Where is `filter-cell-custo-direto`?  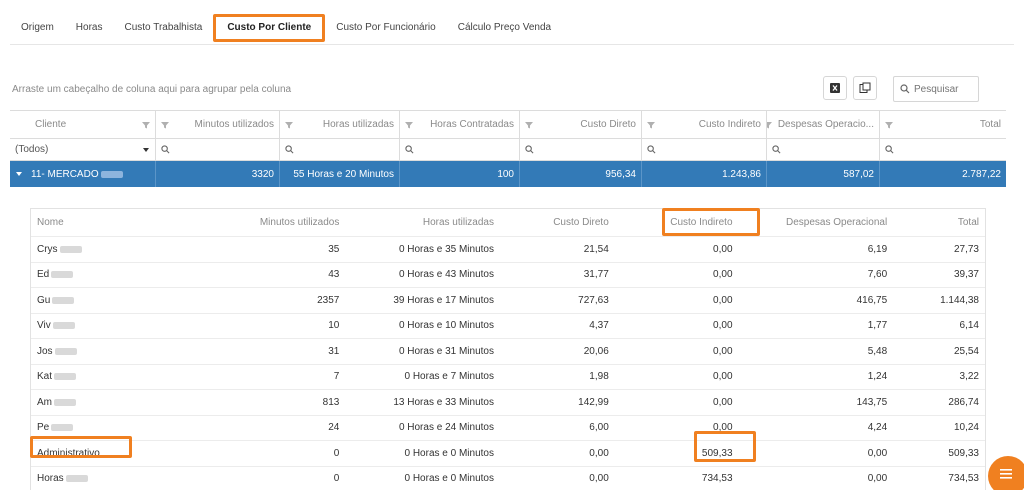 filter-cell-custo-direto is located at coordinates (581, 149).